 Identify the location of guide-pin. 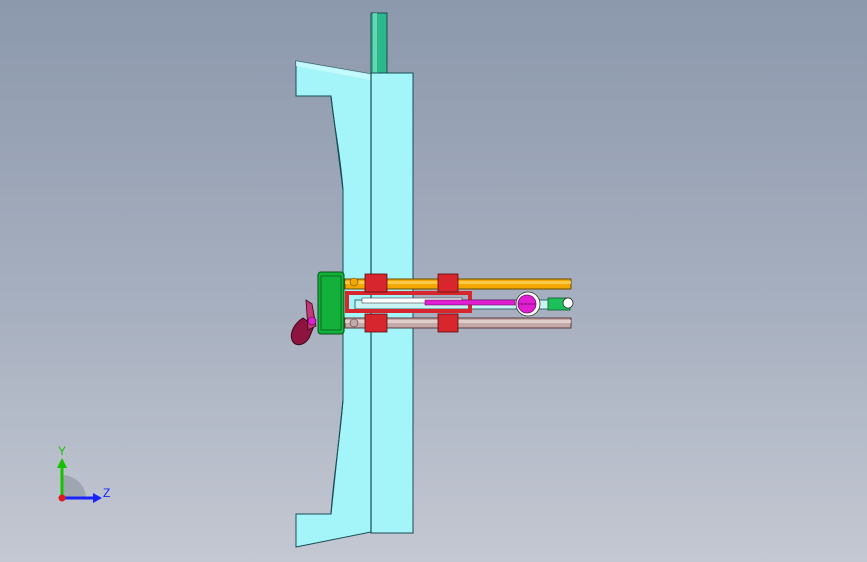
(379, 43).